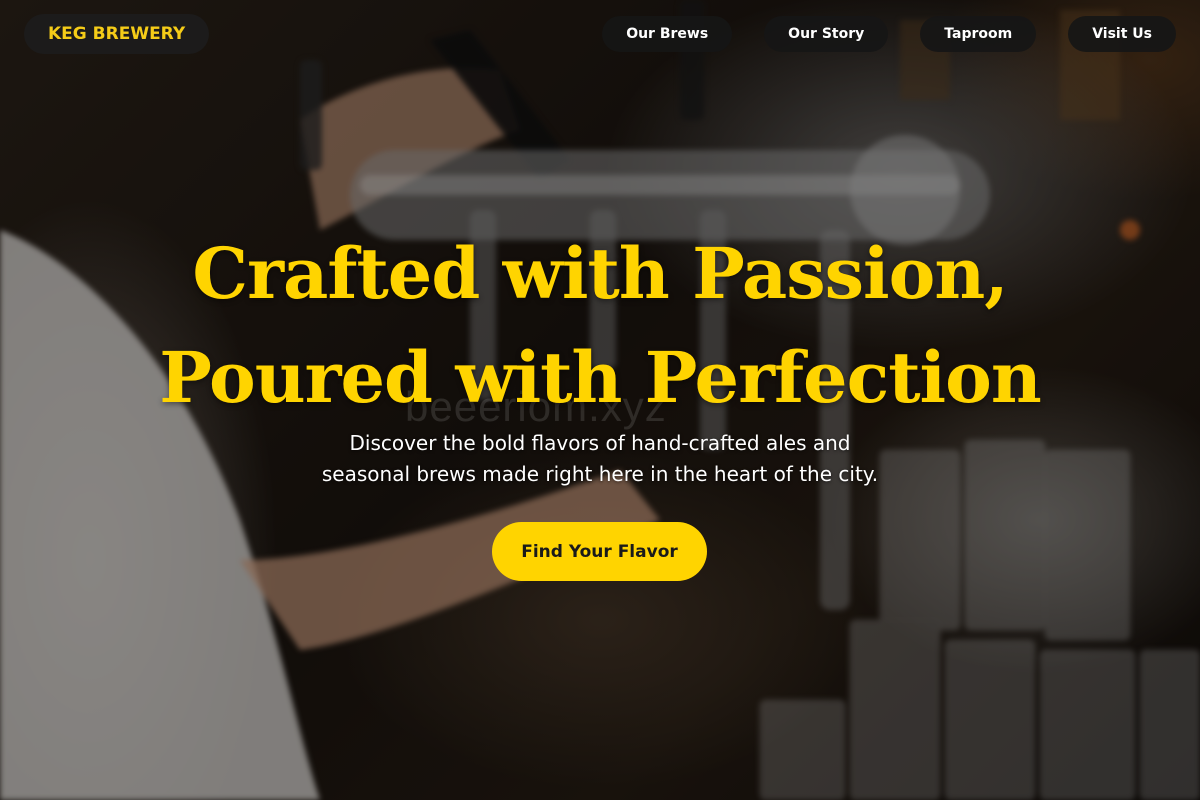 The height and width of the screenshot is (800, 1200). What do you see at coordinates (667, 34) in the screenshot?
I see `nav-our-brews: Our Brews` at bounding box center [667, 34].